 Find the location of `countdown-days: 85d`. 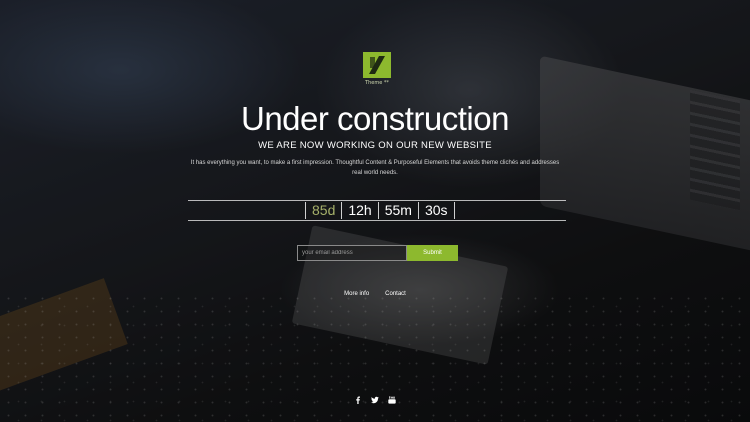

countdown-days: 85d is located at coordinates (323, 210).